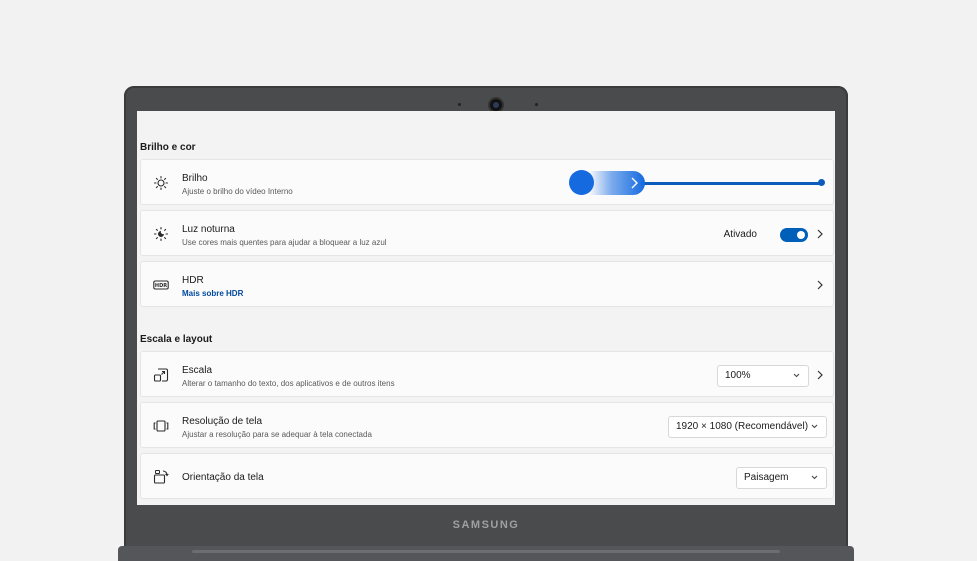 This screenshot has height=561, width=977. Describe the element at coordinates (487, 476) in the screenshot. I see `orientation-card: Orientação da tela Paisagem` at that location.